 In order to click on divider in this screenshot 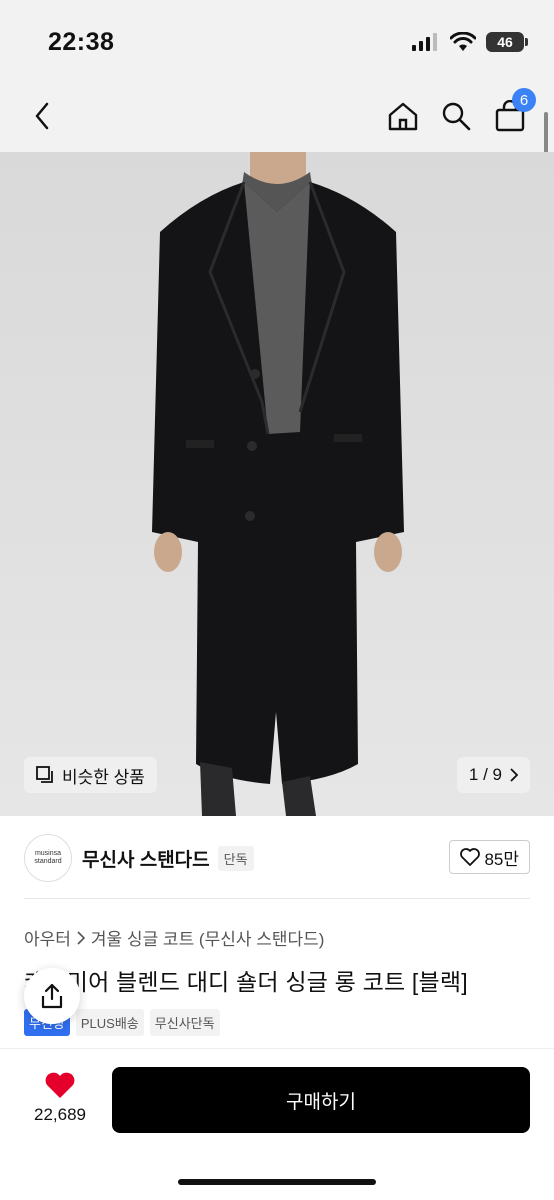, I will do `click(277, 898)`.